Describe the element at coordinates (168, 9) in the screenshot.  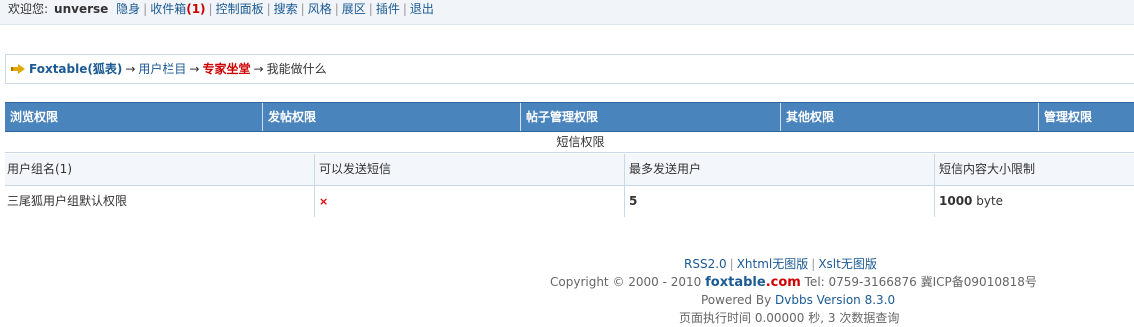
I see `inbox-label: 收件箱` at that location.